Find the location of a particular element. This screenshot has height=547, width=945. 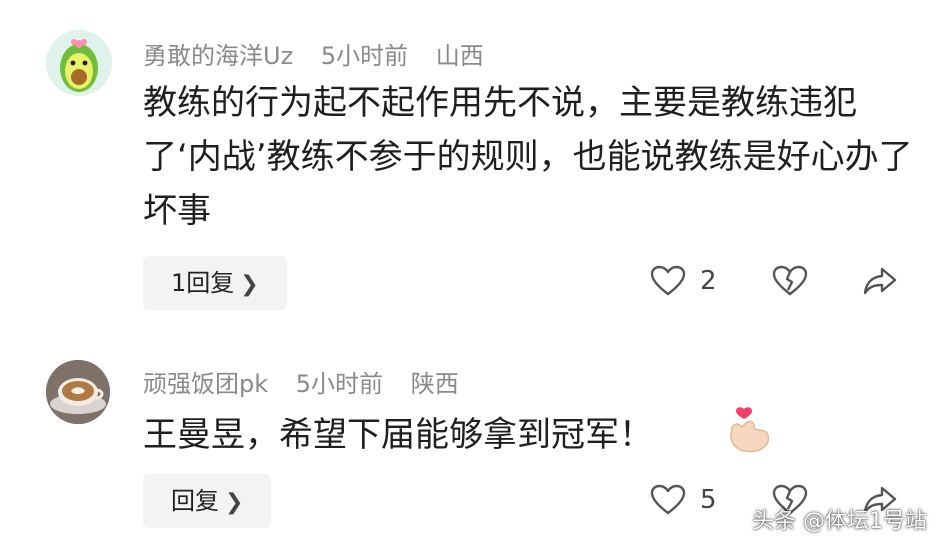

watermark: 头条 @体坛1号站 is located at coordinates (839, 521).